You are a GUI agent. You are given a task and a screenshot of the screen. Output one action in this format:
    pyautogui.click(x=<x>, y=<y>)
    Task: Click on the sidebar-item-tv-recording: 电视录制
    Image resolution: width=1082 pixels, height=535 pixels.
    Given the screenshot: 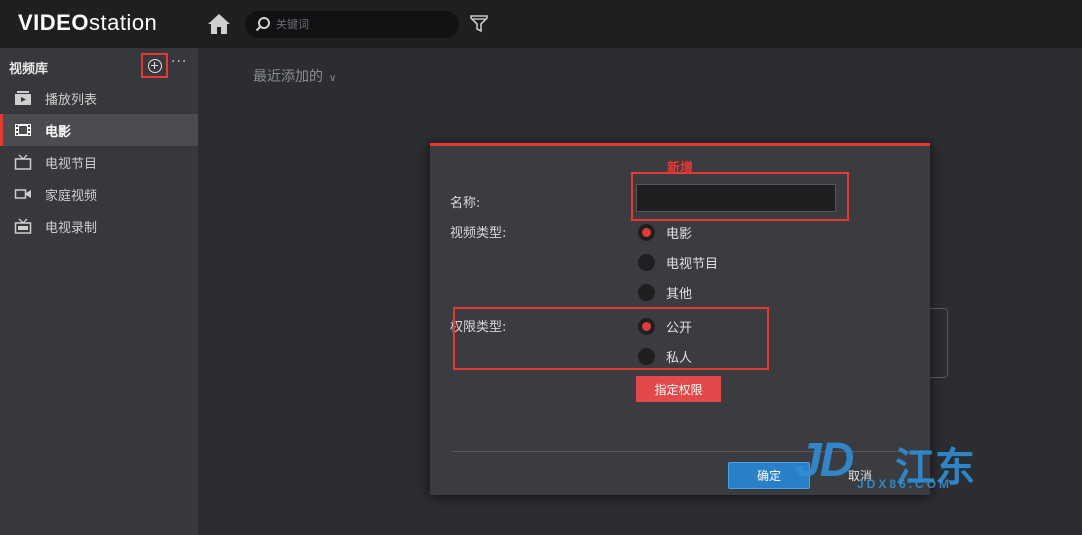 What is the action you would take?
    pyautogui.click(x=99, y=226)
    